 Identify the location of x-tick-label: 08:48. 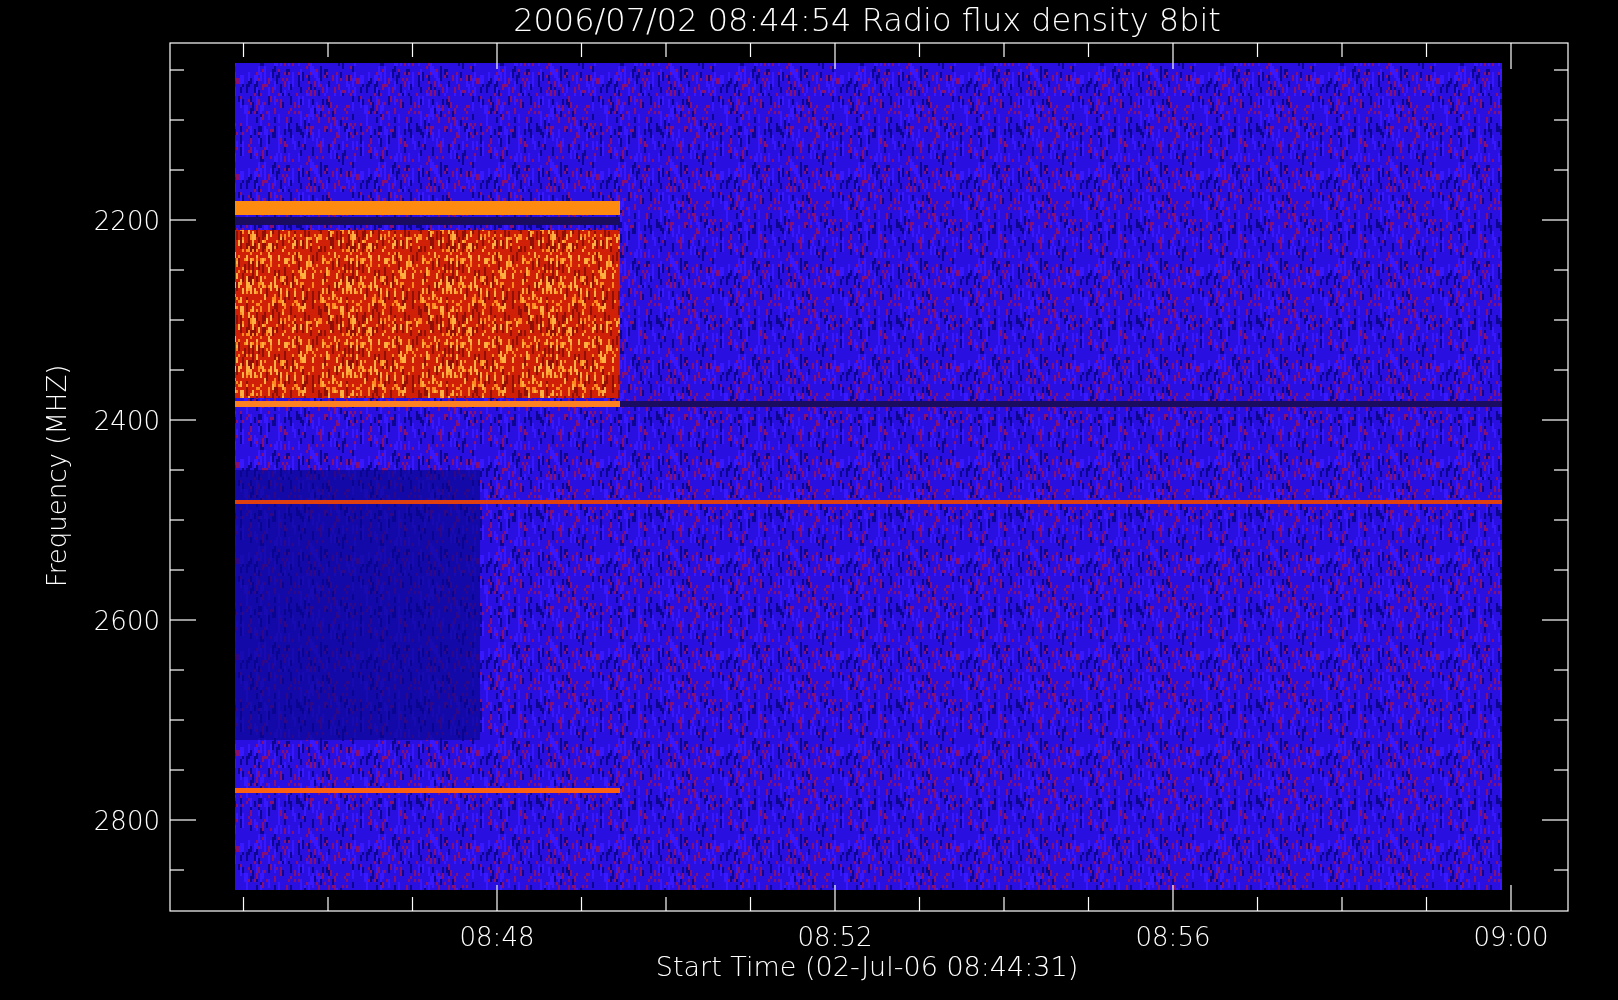
(497, 937).